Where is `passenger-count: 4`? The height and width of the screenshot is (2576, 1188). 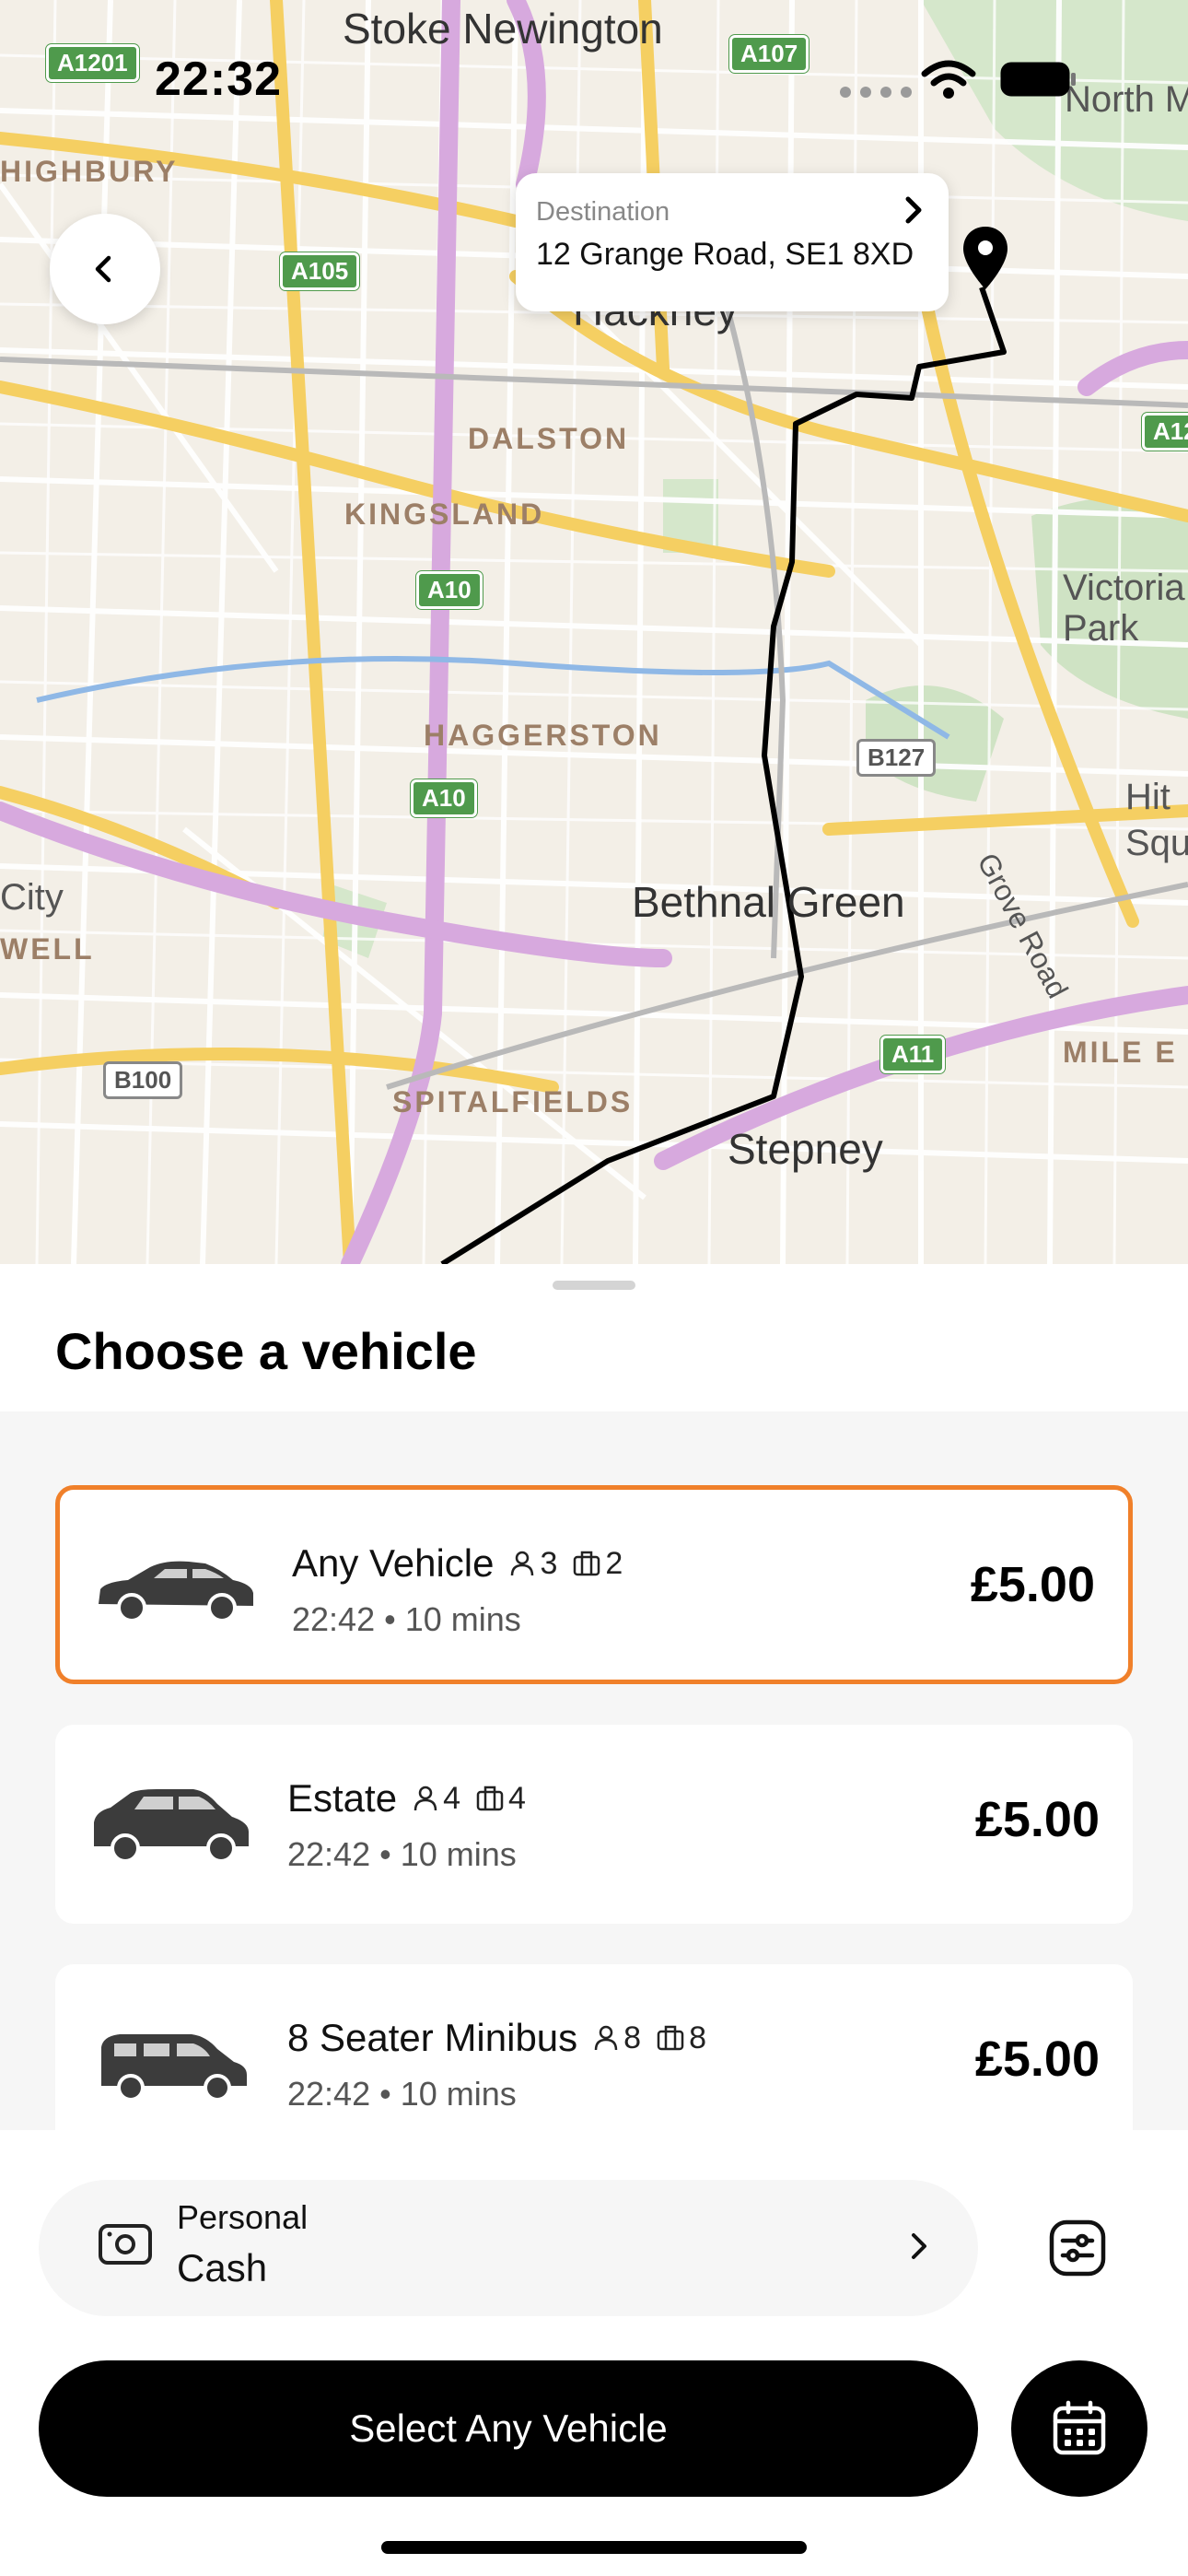 passenger-count: 4 is located at coordinates (451, 1798).